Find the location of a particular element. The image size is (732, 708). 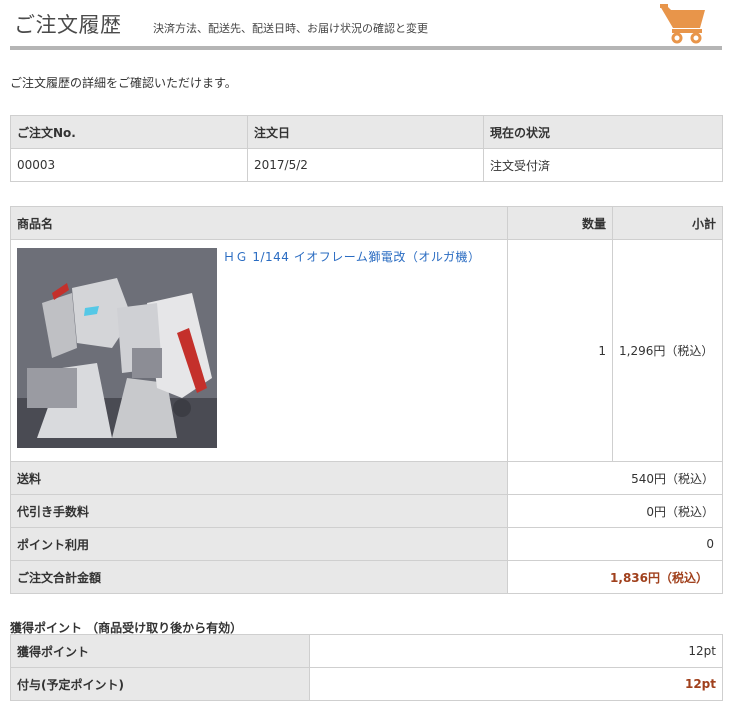

order-no-header: ご注文No. is located at coordinates (129, 132).